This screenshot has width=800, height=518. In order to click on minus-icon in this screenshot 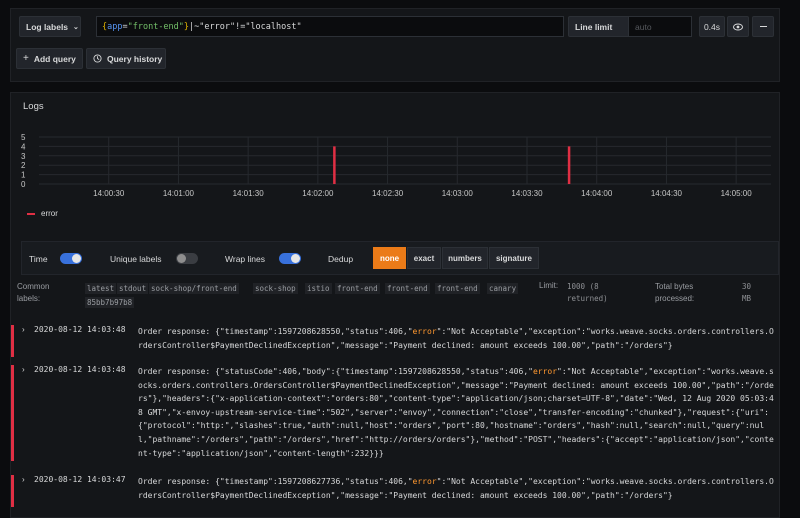, I will do `click(763, 26)`.